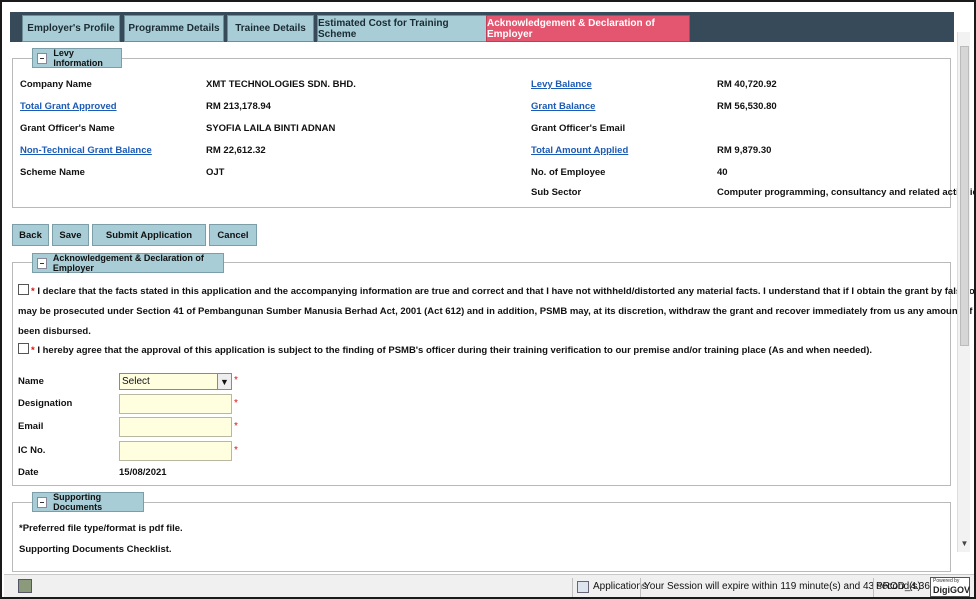  I want to click on sub-sector-label: Sub Sector, so click(556, 192).